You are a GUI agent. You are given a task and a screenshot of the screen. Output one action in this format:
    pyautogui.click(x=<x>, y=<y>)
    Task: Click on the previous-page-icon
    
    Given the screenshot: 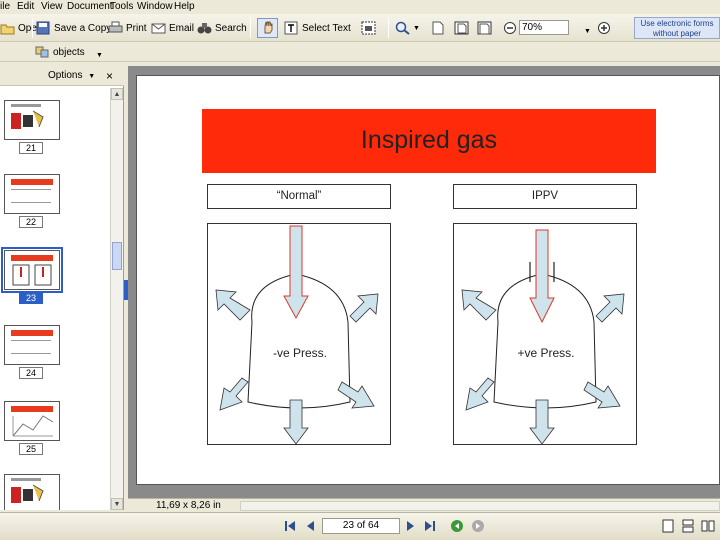 What is the action you would take?
    pyautogui.click(x=310, y=526)
    